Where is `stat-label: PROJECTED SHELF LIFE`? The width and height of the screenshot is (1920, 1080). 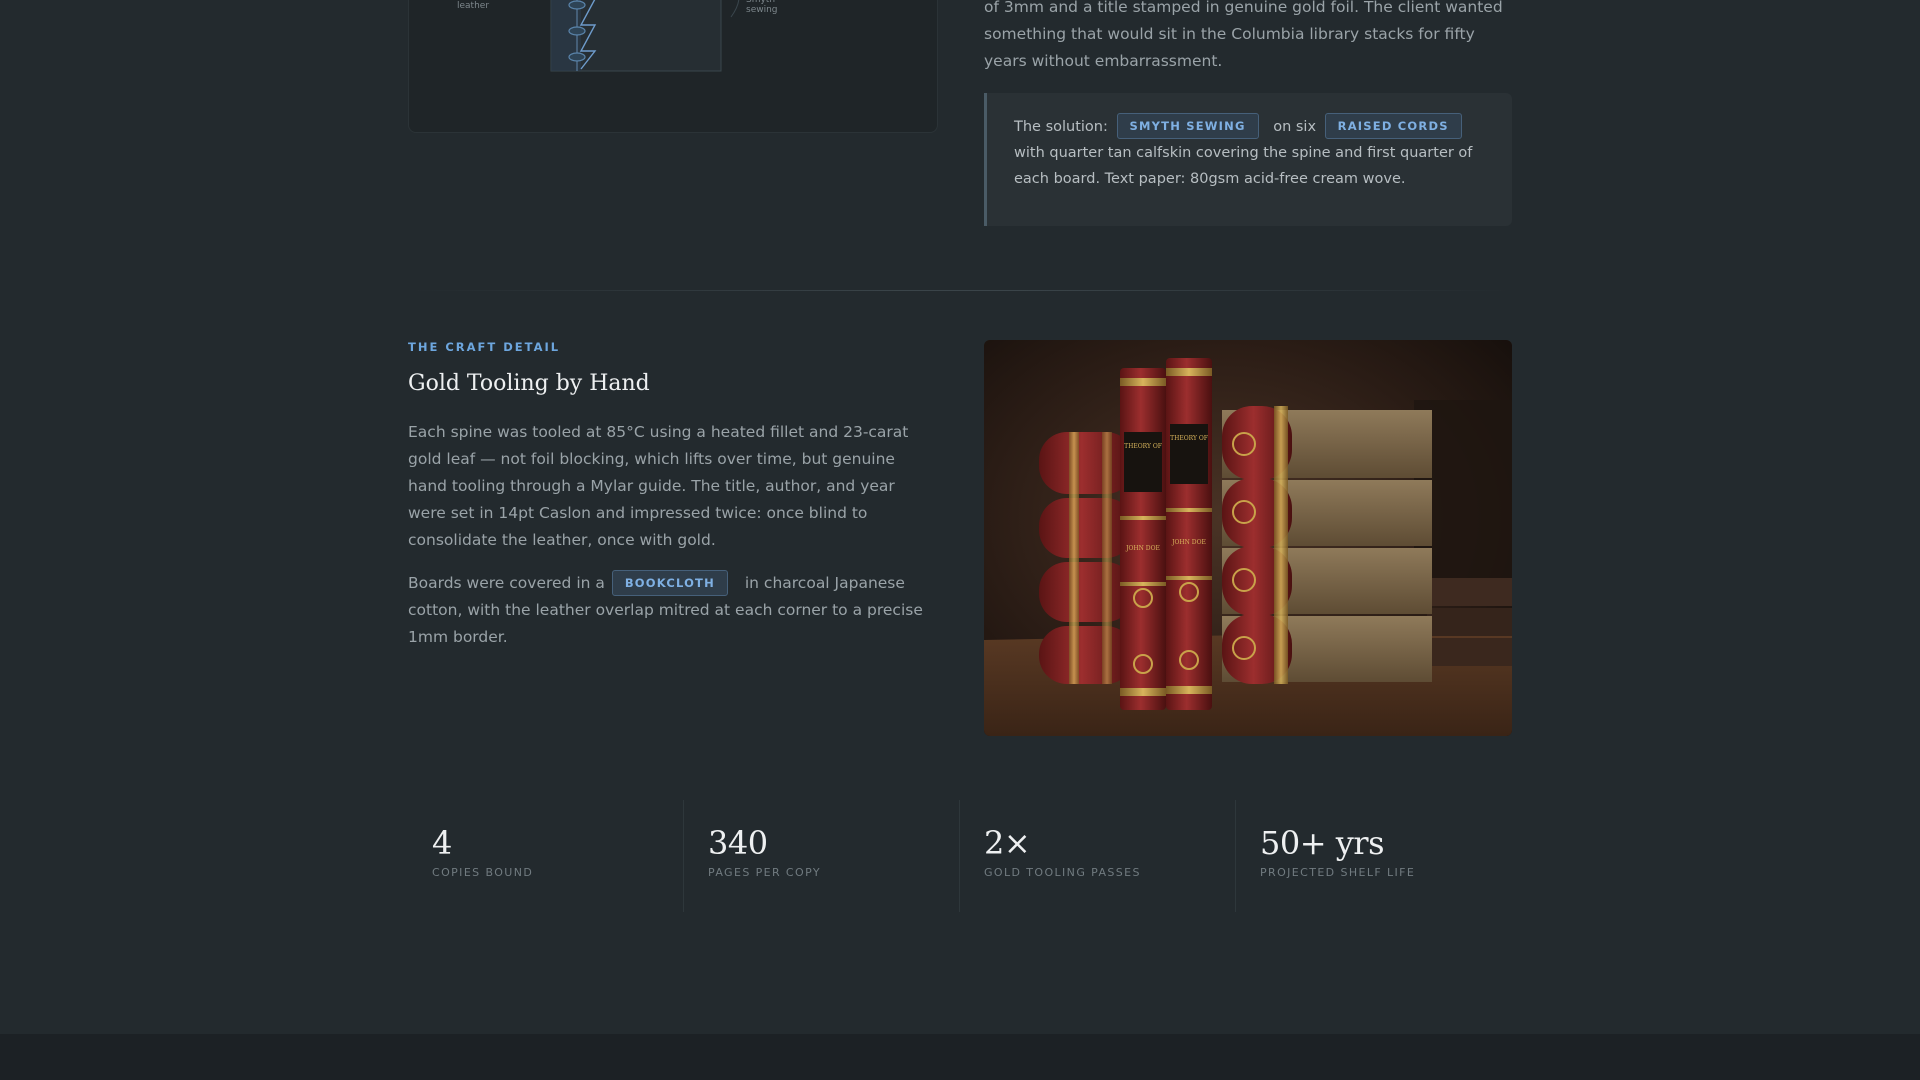
stat-label: PROJECTED SHELF LIFE is located at coordinates (1338, 872).